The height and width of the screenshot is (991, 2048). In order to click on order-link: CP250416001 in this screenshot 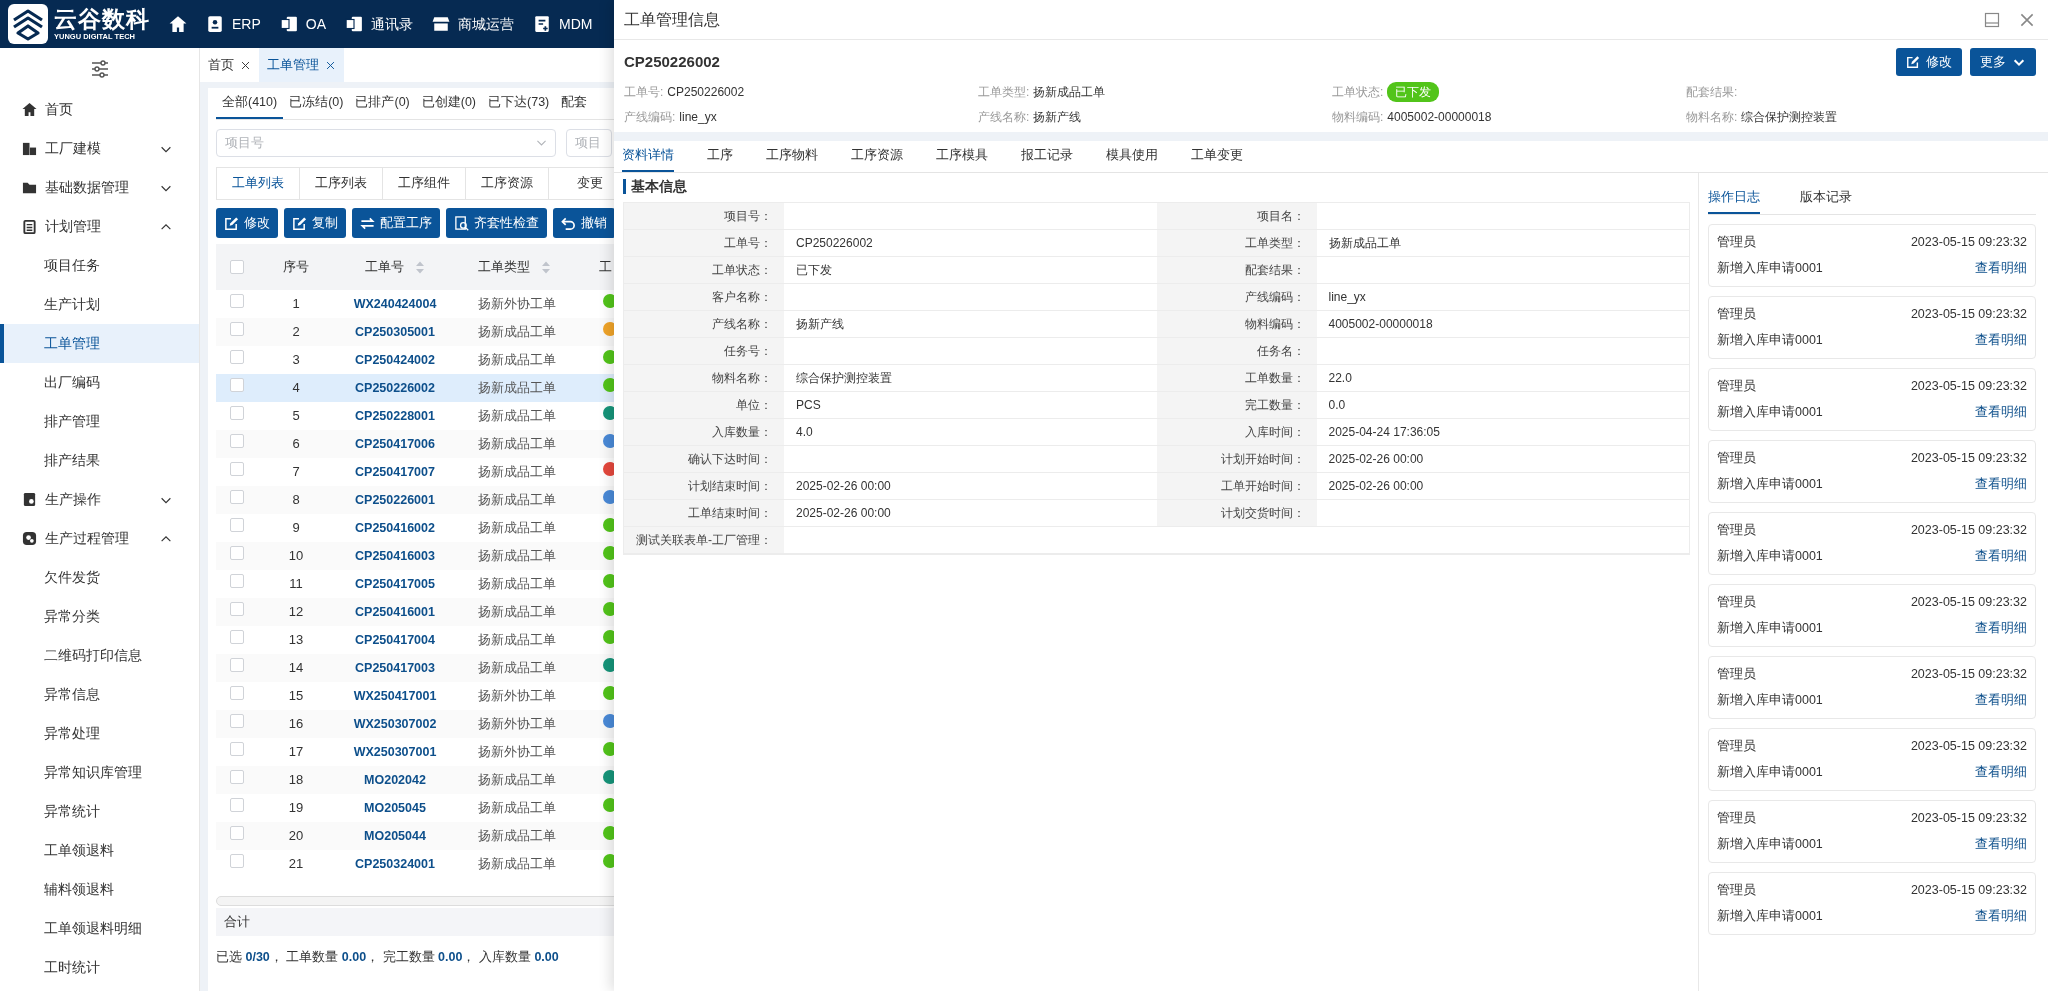, I will do `click(395, 612)`.